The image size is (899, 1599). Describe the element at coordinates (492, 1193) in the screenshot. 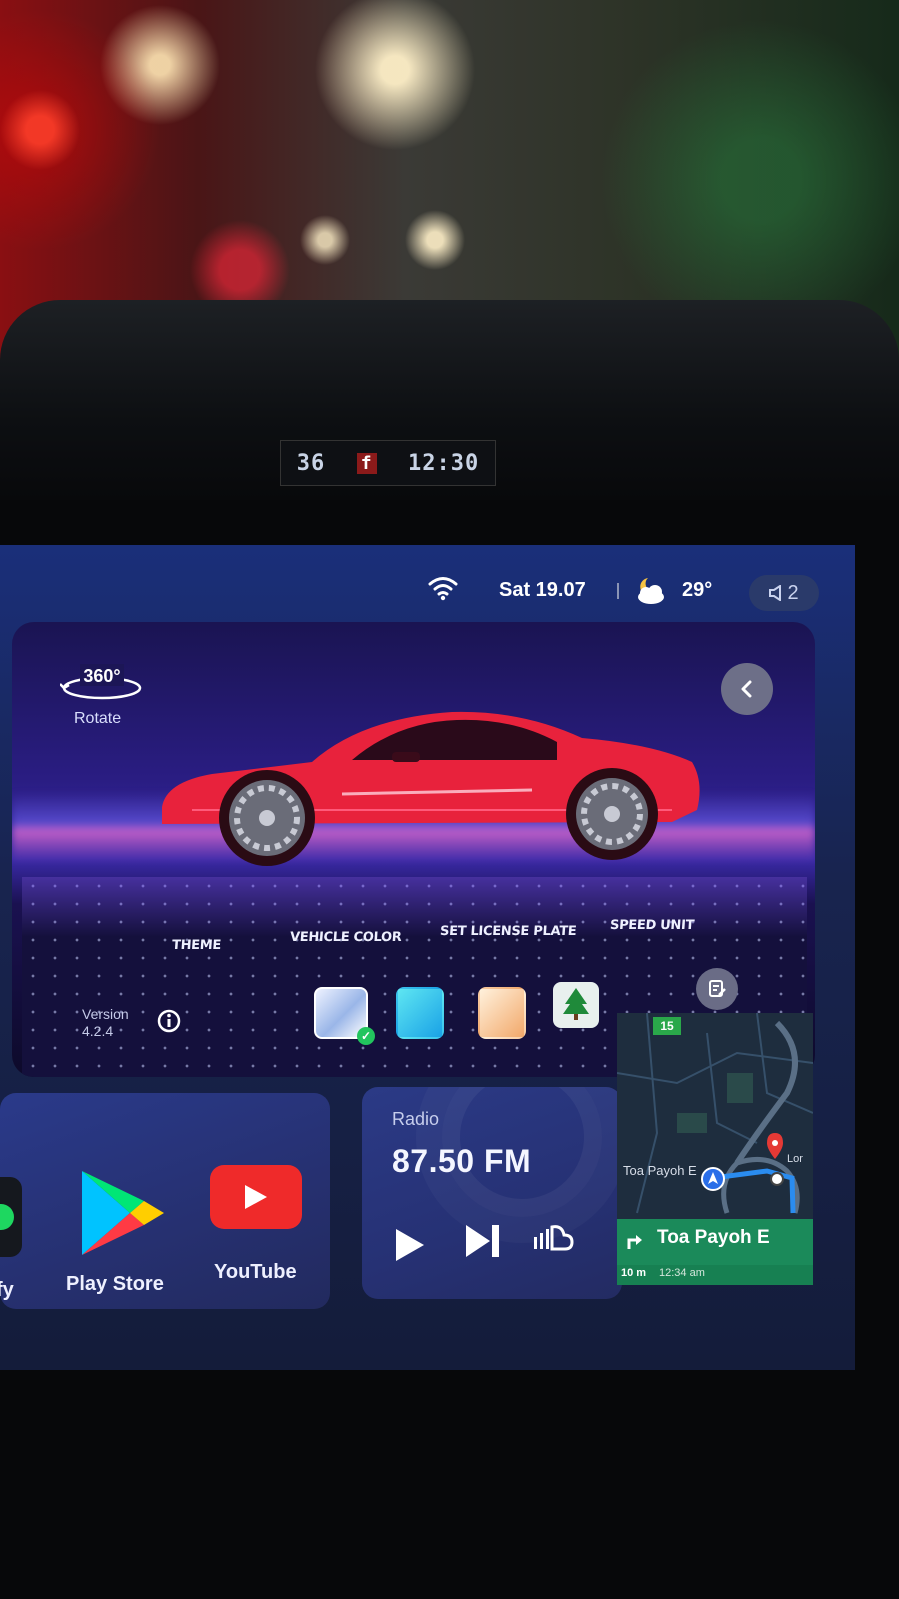

I see `radio-widget: Radio 87.50 FM` at that location.